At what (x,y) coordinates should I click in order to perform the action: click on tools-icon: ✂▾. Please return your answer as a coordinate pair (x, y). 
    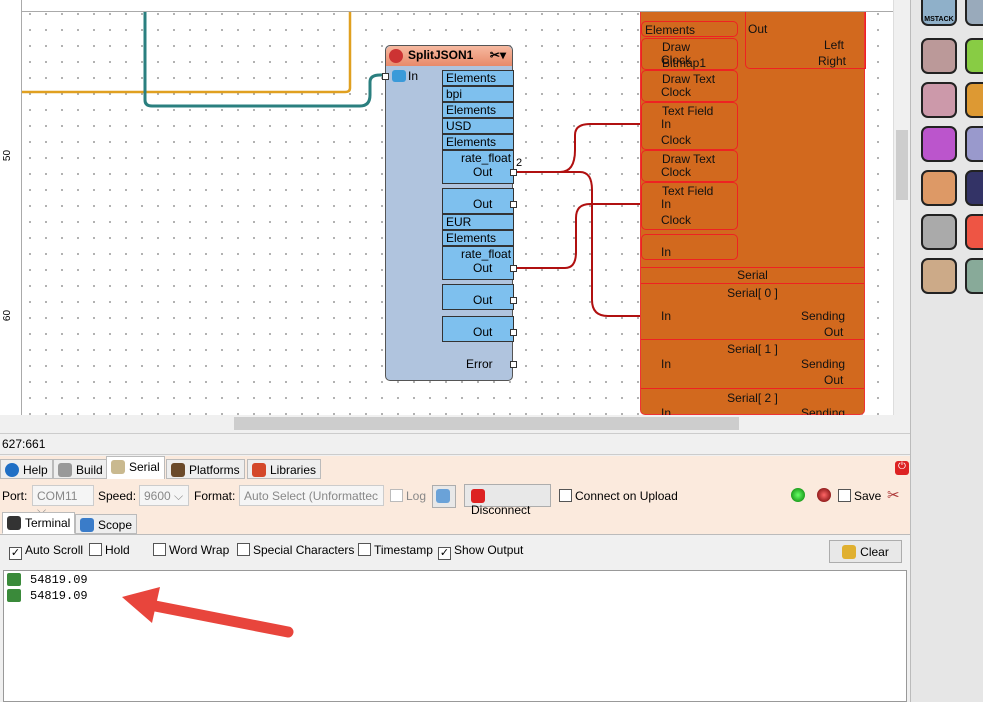
    Looking at the image, I should click on (498, 55).